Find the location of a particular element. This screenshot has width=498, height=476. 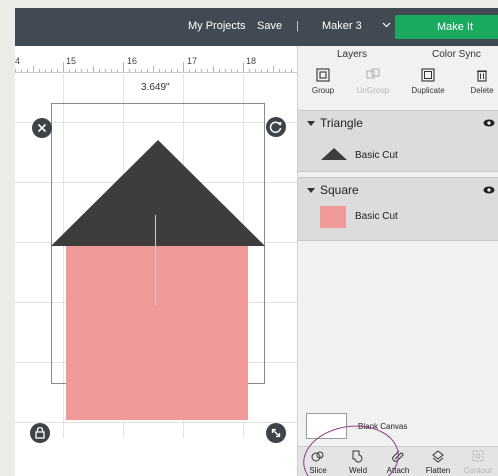

contour-icon is located at coordinates (478, 456).